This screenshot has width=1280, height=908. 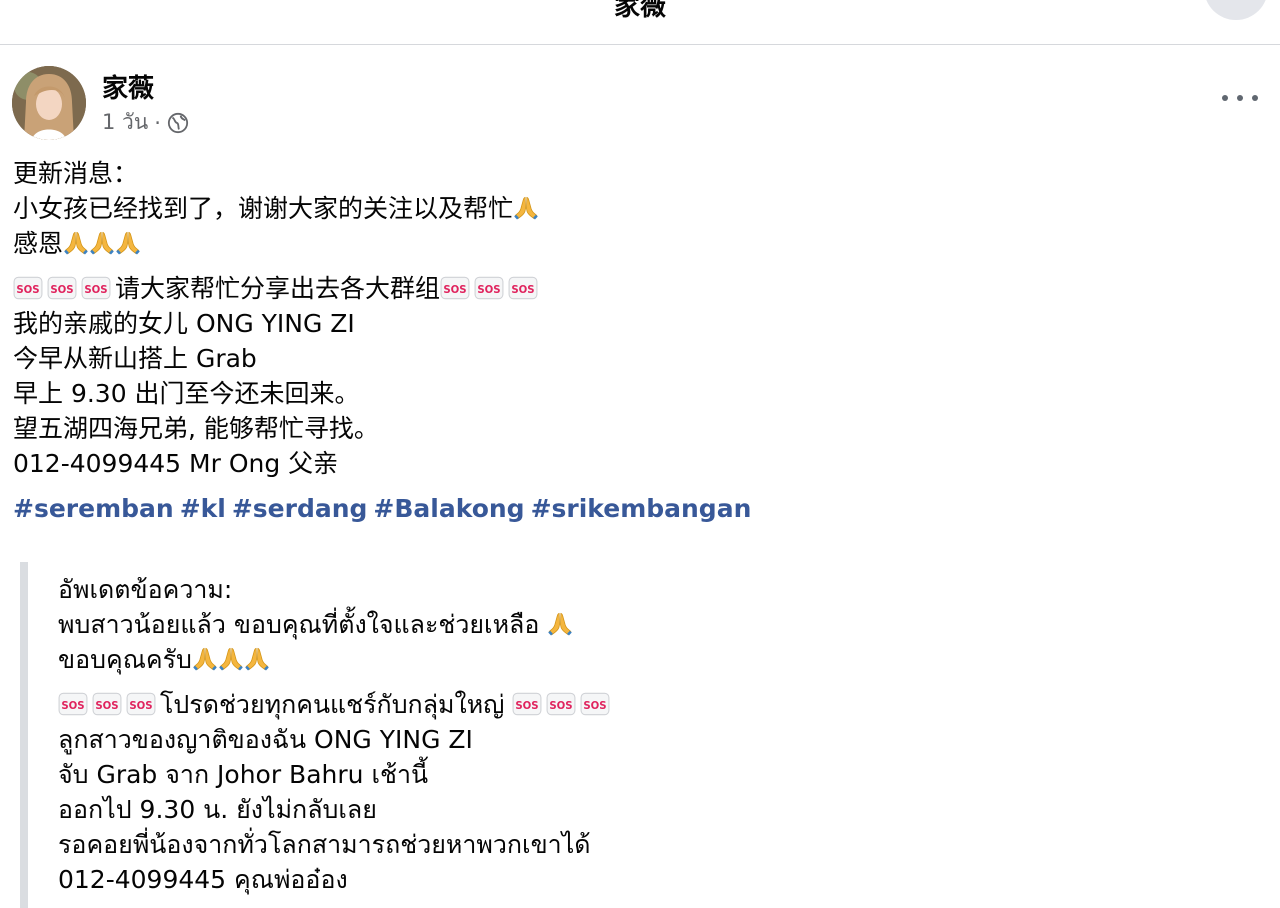 What do you see at coordinates (1236, 10) in the screenshot?
I see `top-bar-button` at bounding box center [1236, 10].